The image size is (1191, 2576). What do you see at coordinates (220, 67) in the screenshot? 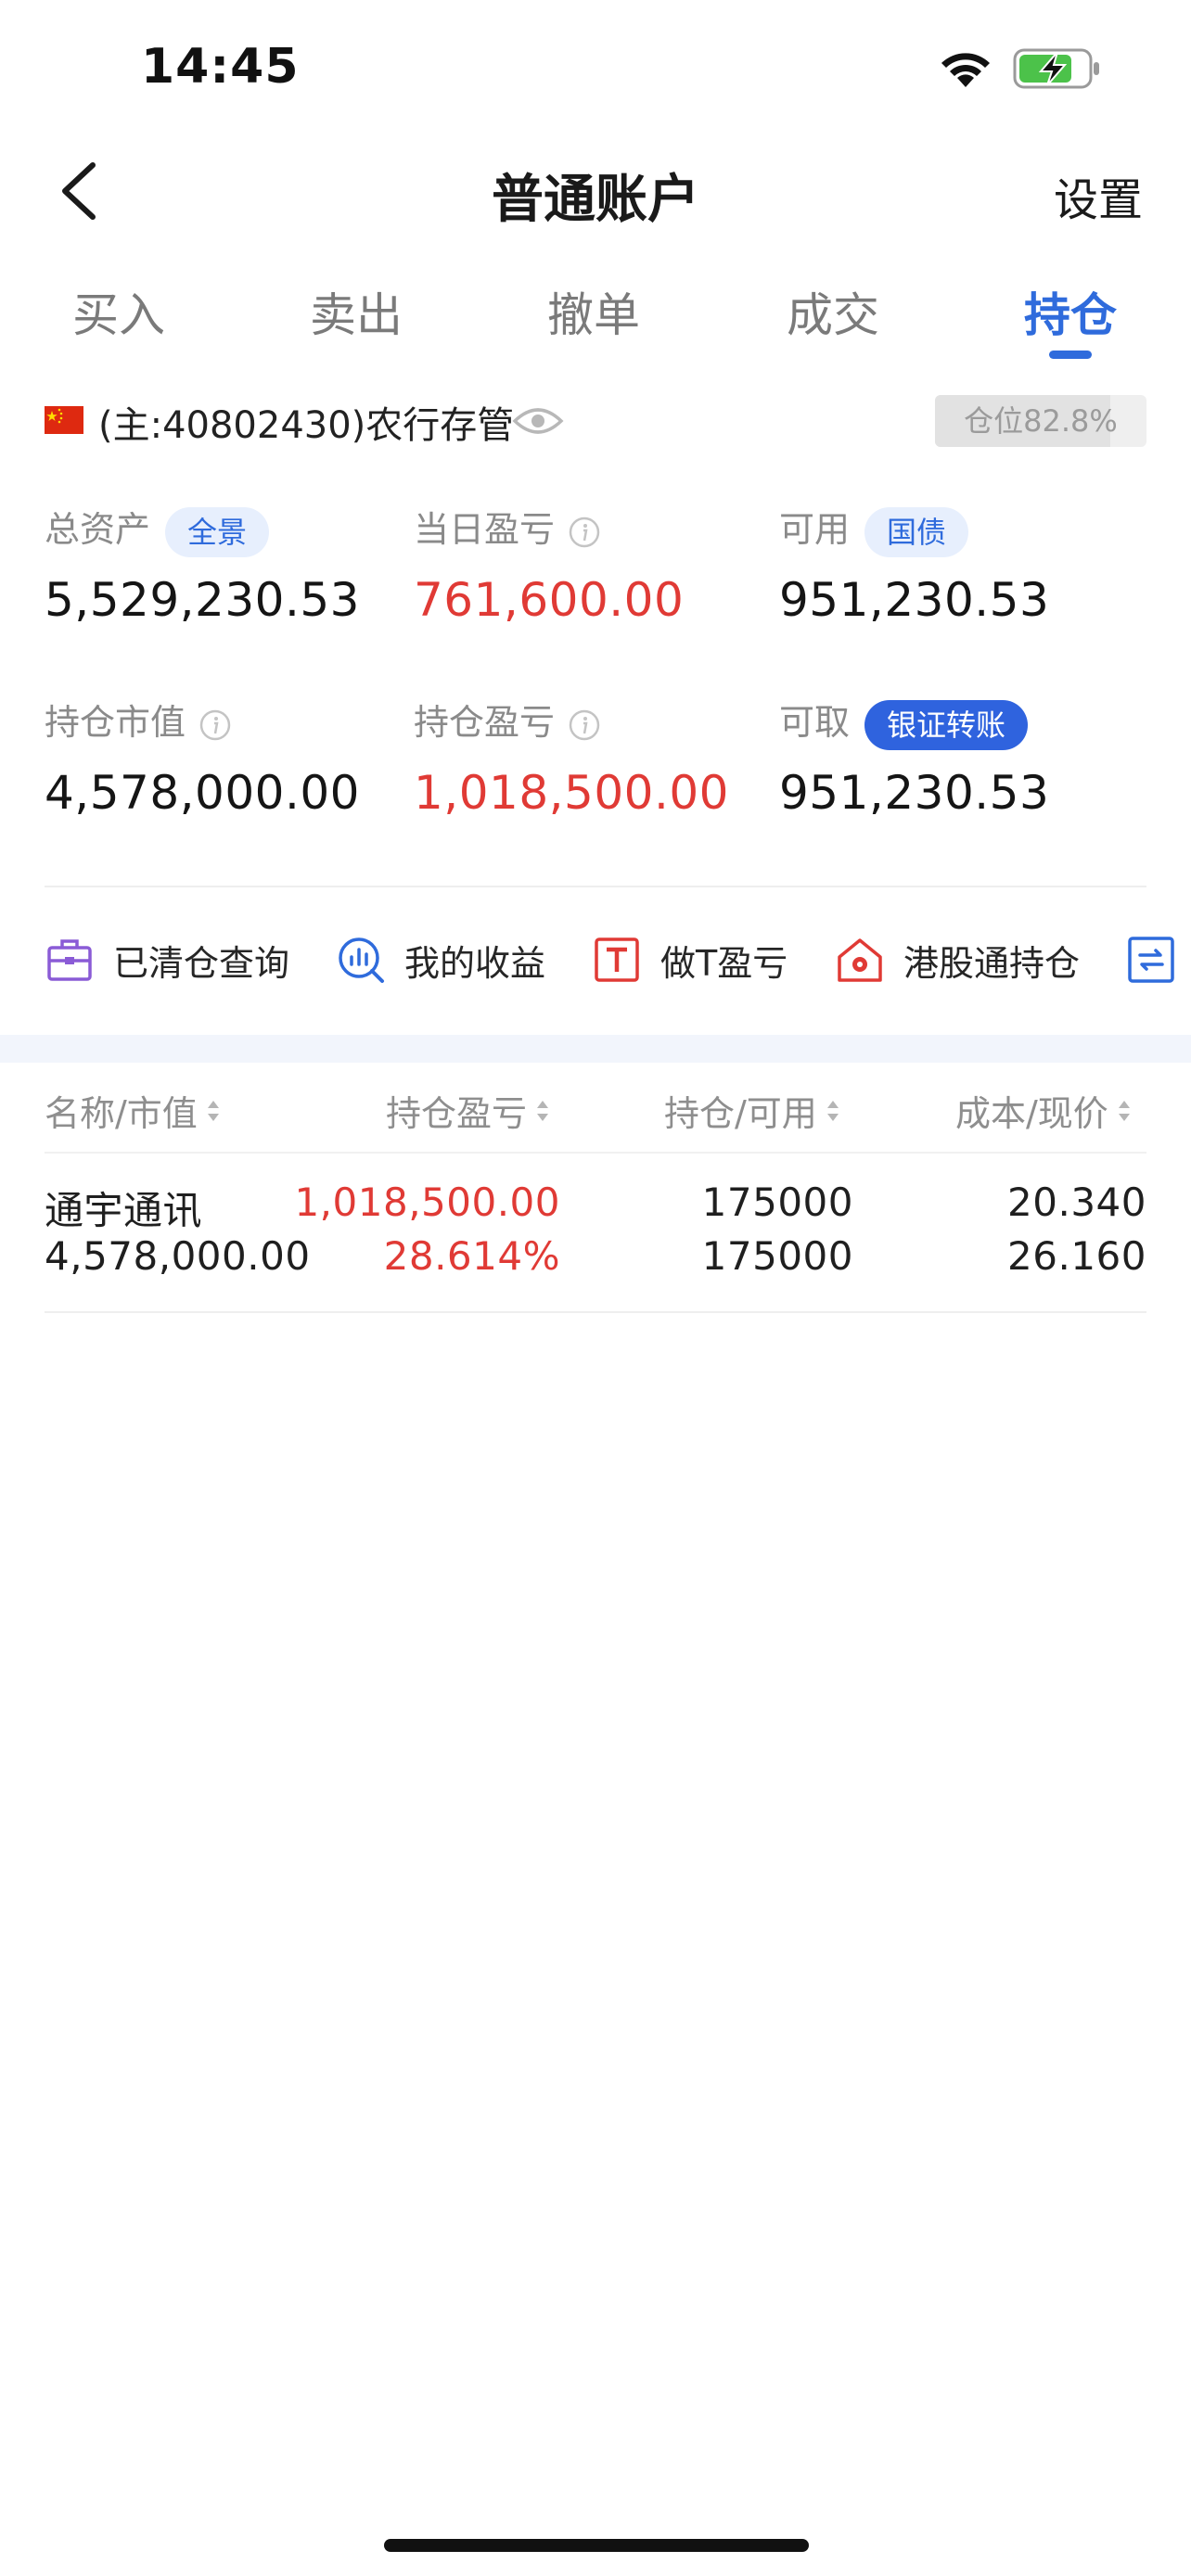
I see `status-time: 14:45` at bounding box center [220, 67].